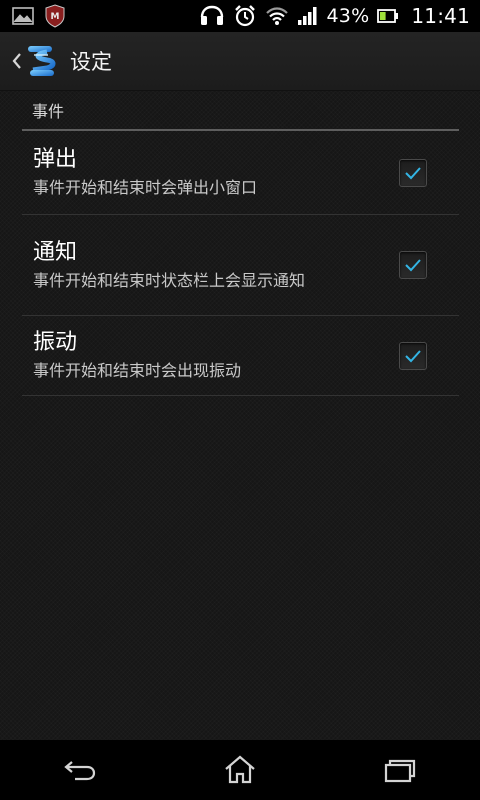 The width and height of the screenshot is (480, 800). What do you see at coordinates (137, 370) in the screenshot?
I see `pref-summary: 事件开始和结束时会出现振动` at bounding box center [137, 370].